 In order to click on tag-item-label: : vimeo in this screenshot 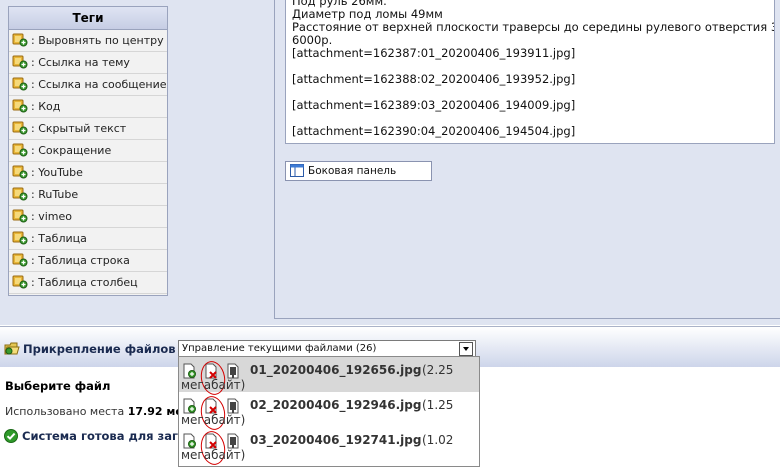, I will do `click(51, 216)`.